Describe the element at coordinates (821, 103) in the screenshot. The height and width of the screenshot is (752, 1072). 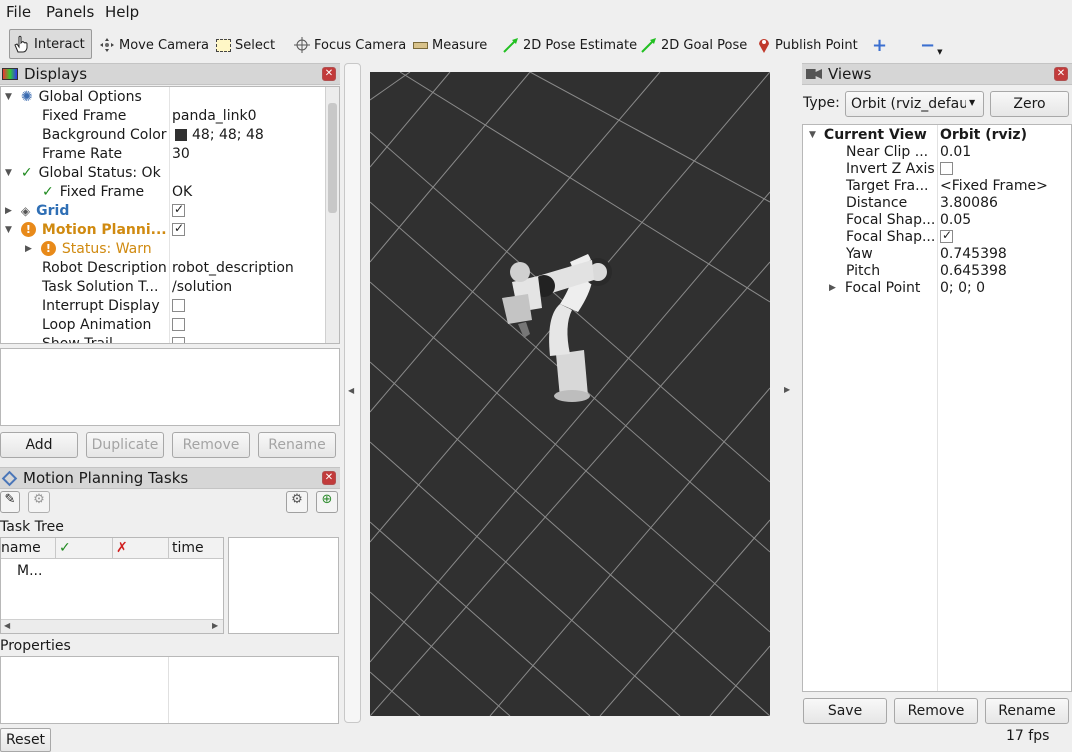
I see `view-type-label: Type:` at that location.